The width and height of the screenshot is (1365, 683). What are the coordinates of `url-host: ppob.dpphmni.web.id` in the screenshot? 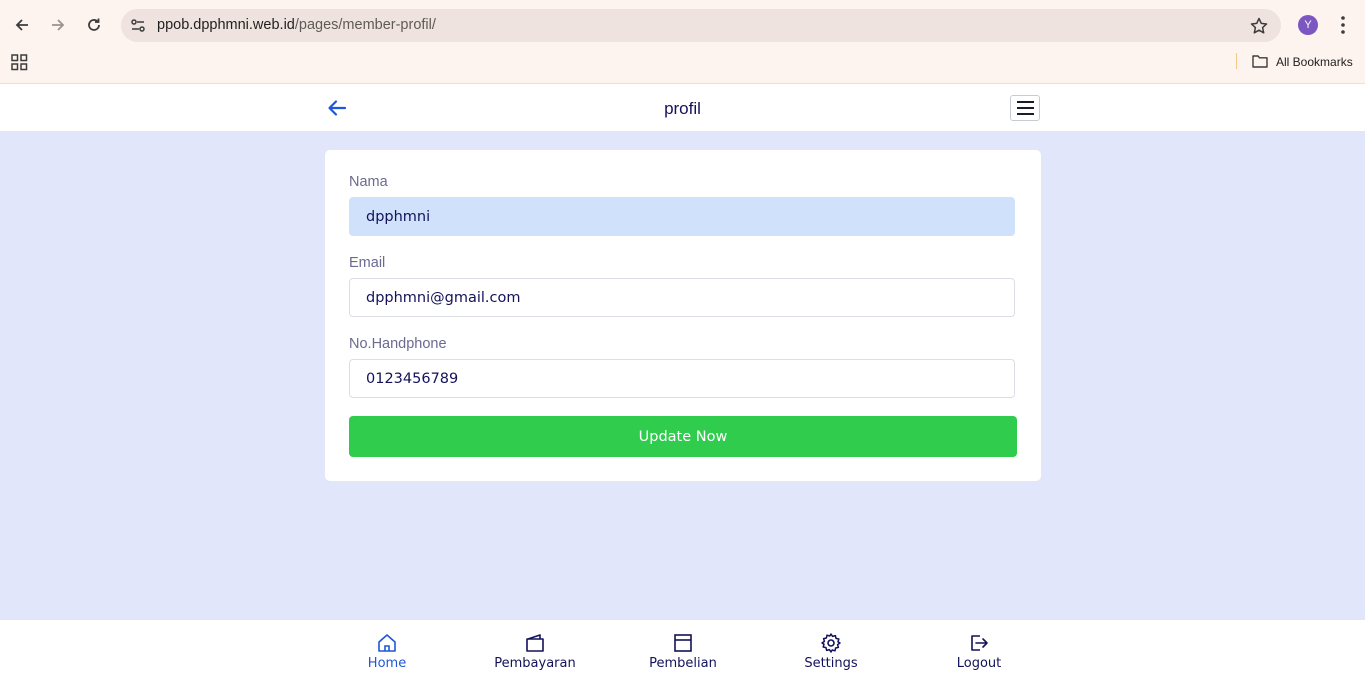 It's located at (226, 25).